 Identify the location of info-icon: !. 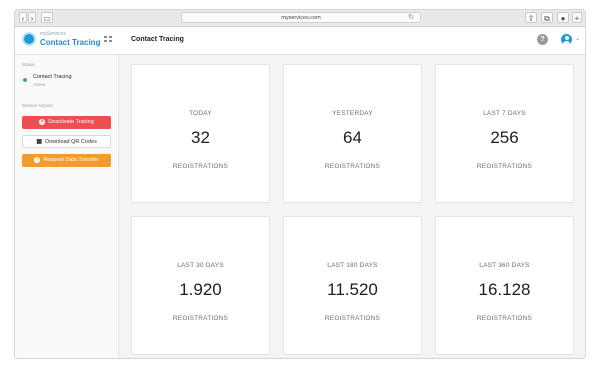
(37, 159).